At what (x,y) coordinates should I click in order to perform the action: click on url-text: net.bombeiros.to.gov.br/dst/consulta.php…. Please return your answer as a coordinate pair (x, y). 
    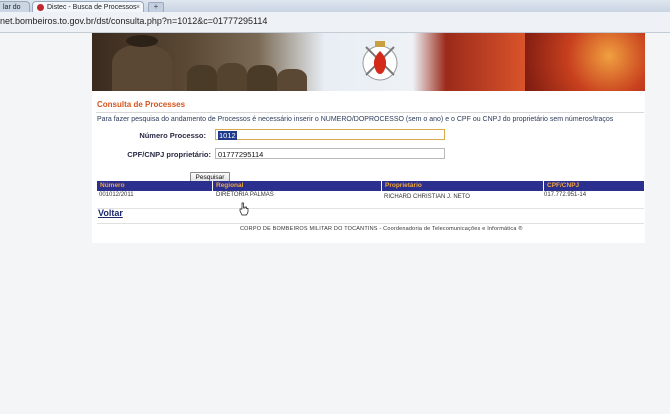
    Looking at the image, I should click on (133, 21).